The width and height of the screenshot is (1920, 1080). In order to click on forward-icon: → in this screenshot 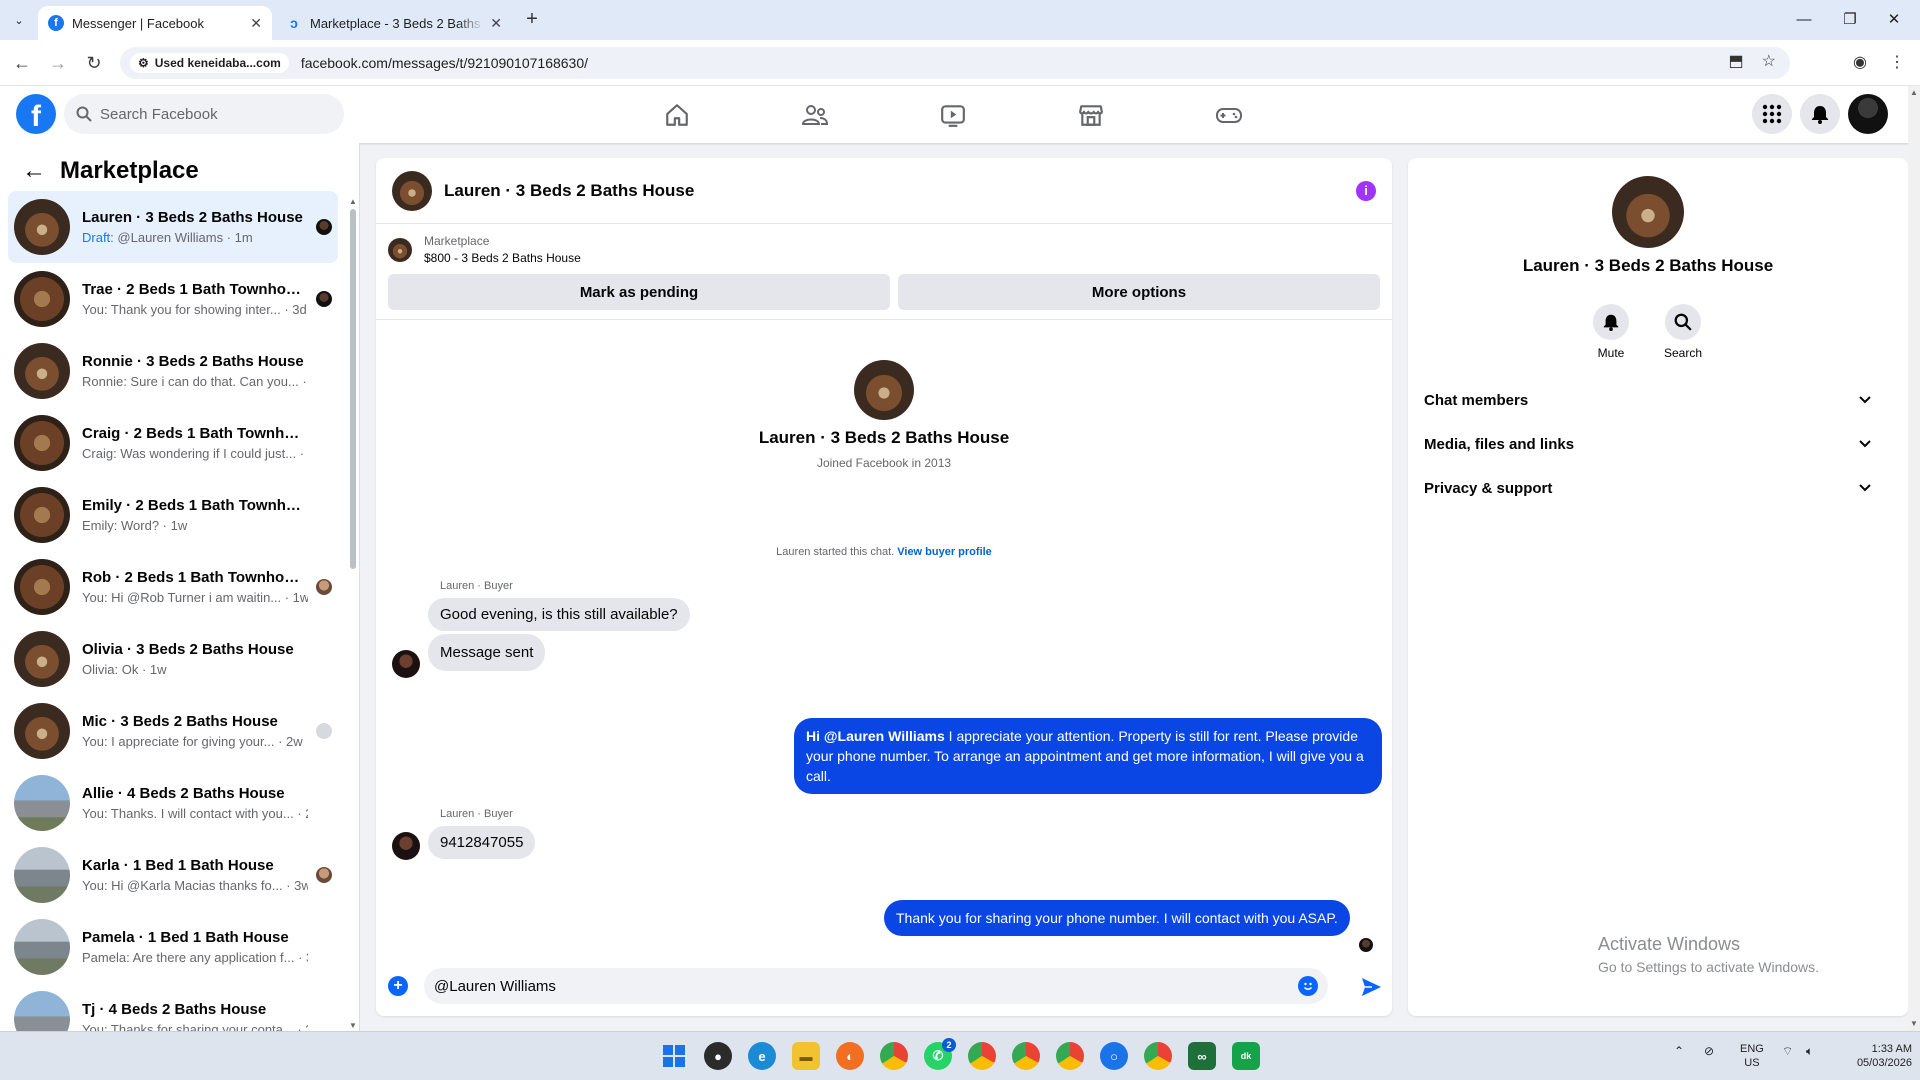, I will do `click(58, 63)`.